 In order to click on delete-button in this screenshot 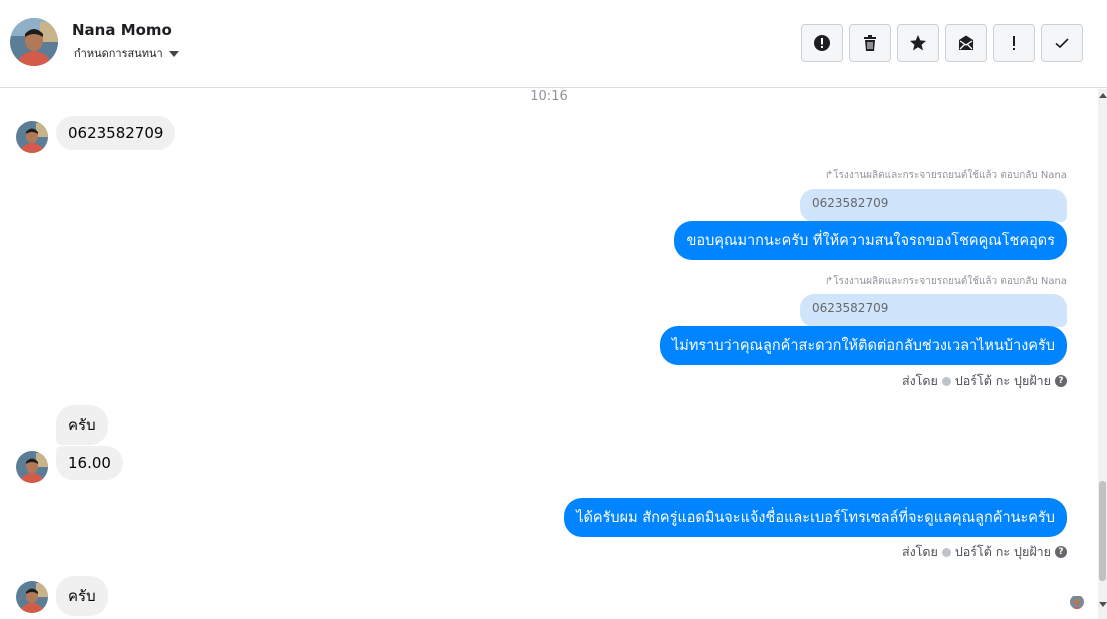, I will do `click(870, 43)`.